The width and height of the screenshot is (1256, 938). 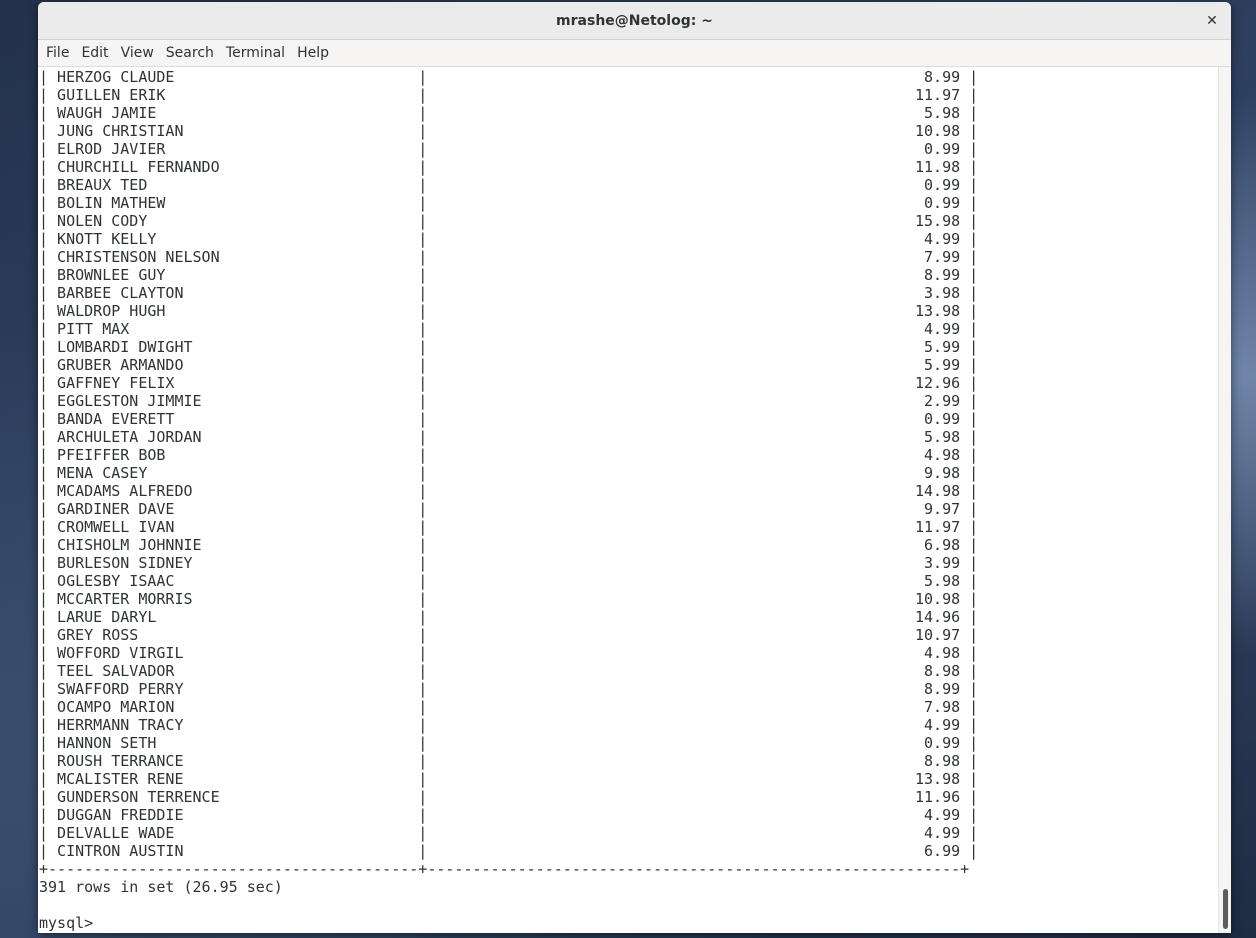 What do you see at coordinates (57, 53) in the screenshot?
I see `menu-file: File` at bounding box center [57, 53].